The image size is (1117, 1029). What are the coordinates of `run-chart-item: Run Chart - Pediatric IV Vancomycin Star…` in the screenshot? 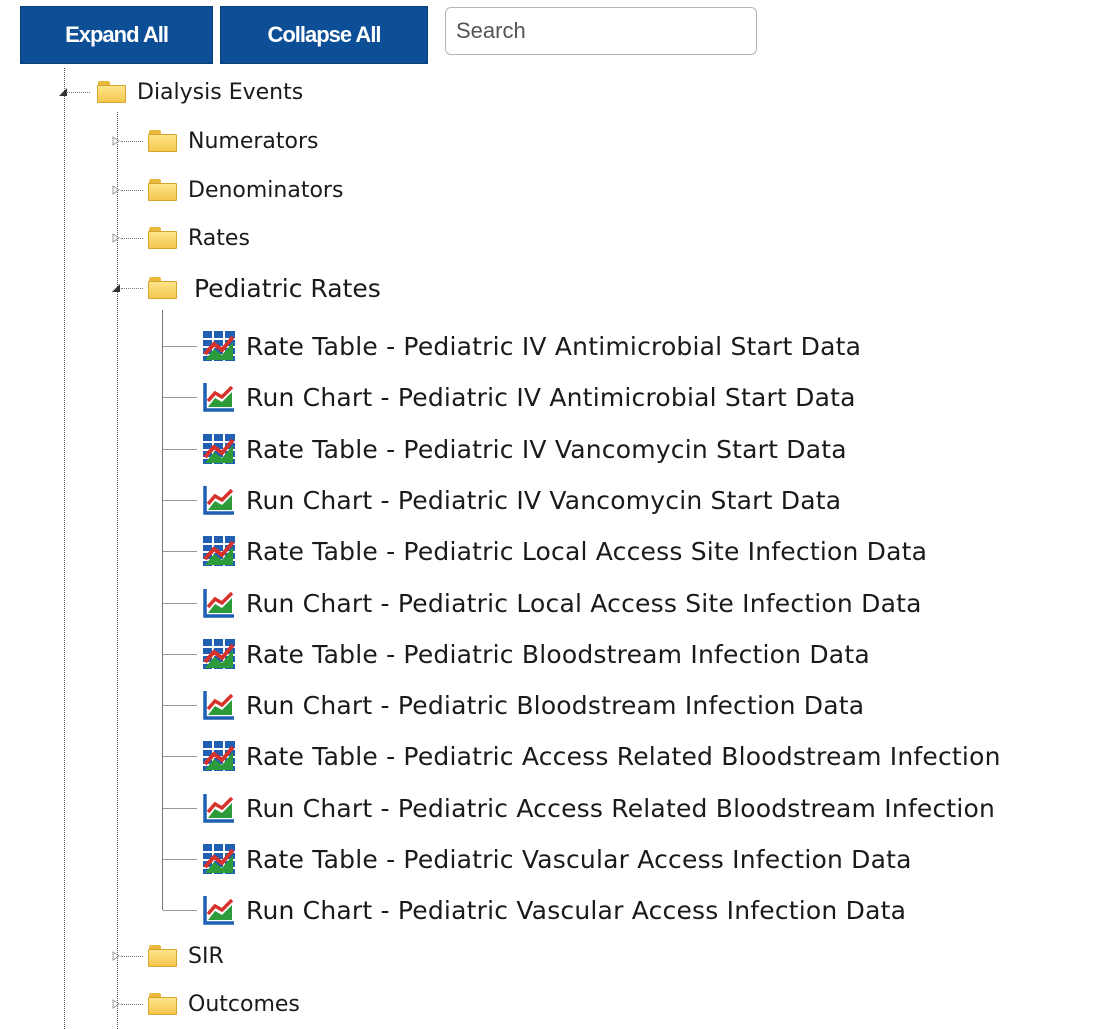 It's located at (521, 500).